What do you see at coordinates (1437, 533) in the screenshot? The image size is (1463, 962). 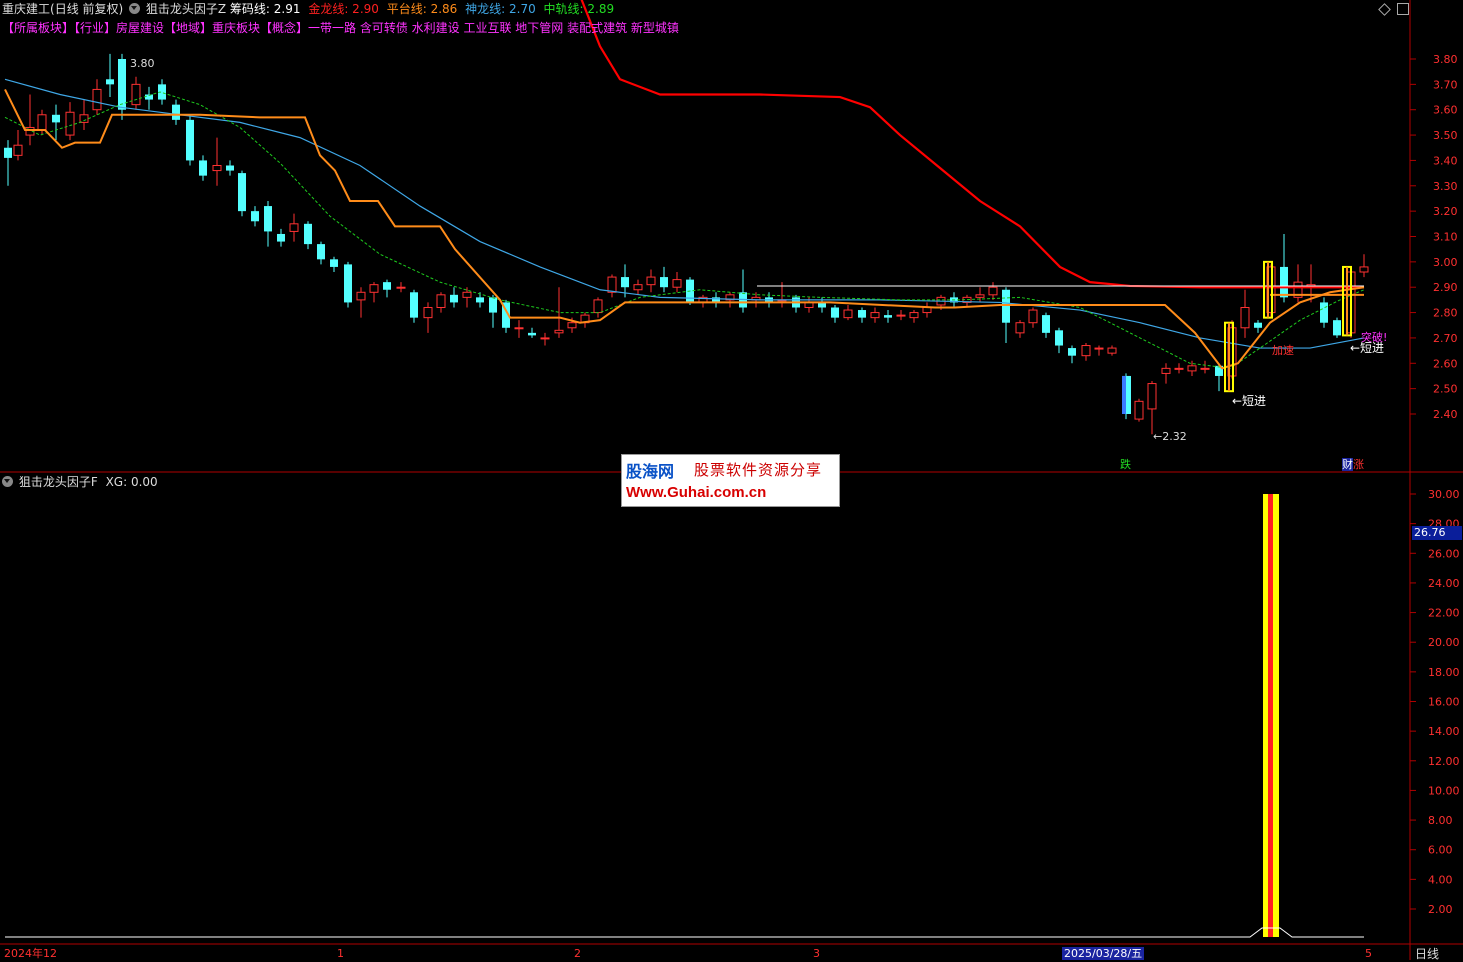 I see `current-value-badge: 26.76` at bounding box center [1437, 533].